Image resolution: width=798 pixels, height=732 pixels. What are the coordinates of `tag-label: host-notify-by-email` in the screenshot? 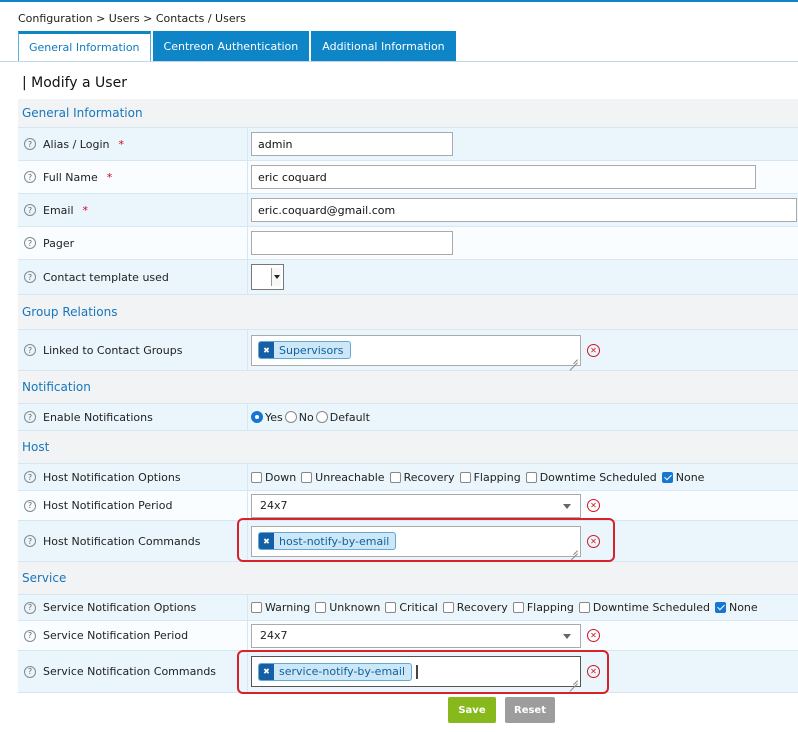 It's located at (334, 541).